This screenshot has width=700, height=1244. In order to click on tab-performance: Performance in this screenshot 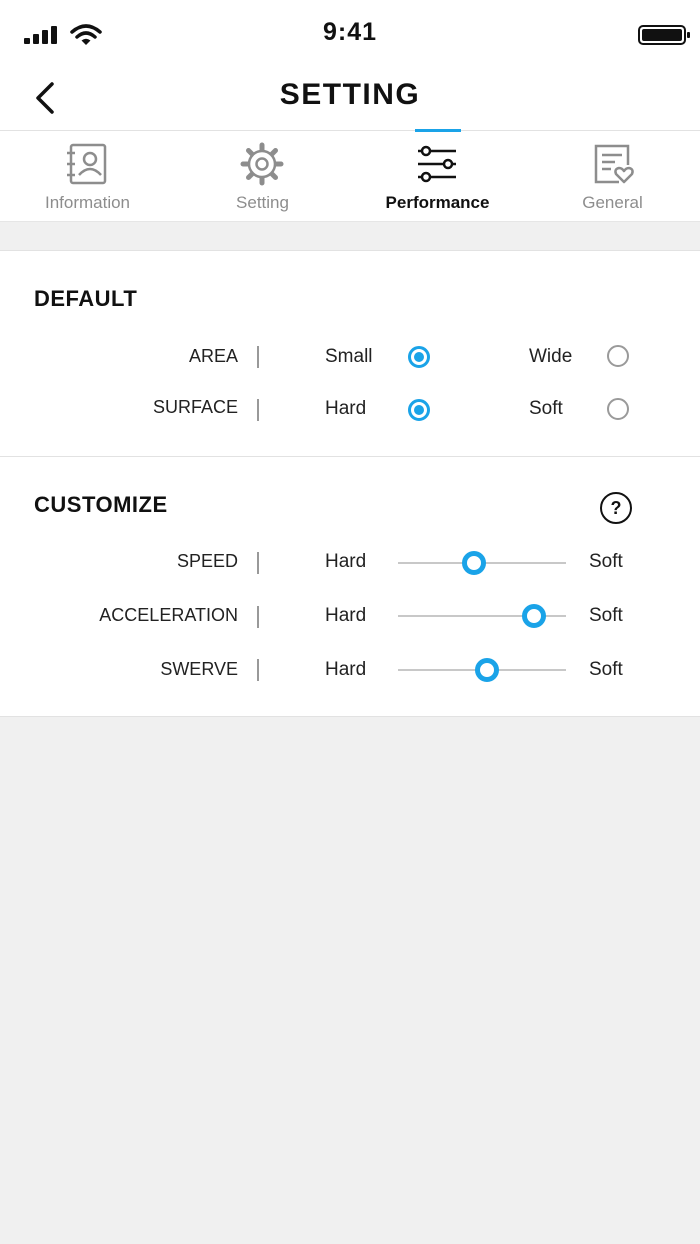, I will do `click(437, 176)`.